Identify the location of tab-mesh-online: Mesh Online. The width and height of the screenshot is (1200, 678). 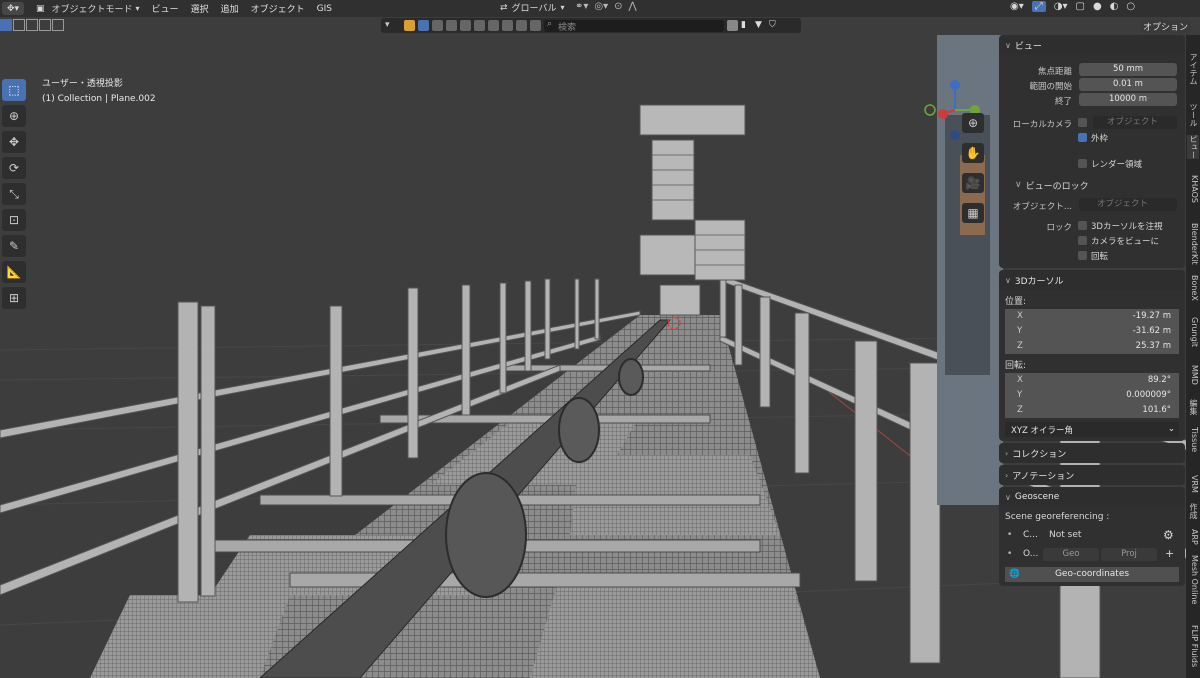
(1193, 579).